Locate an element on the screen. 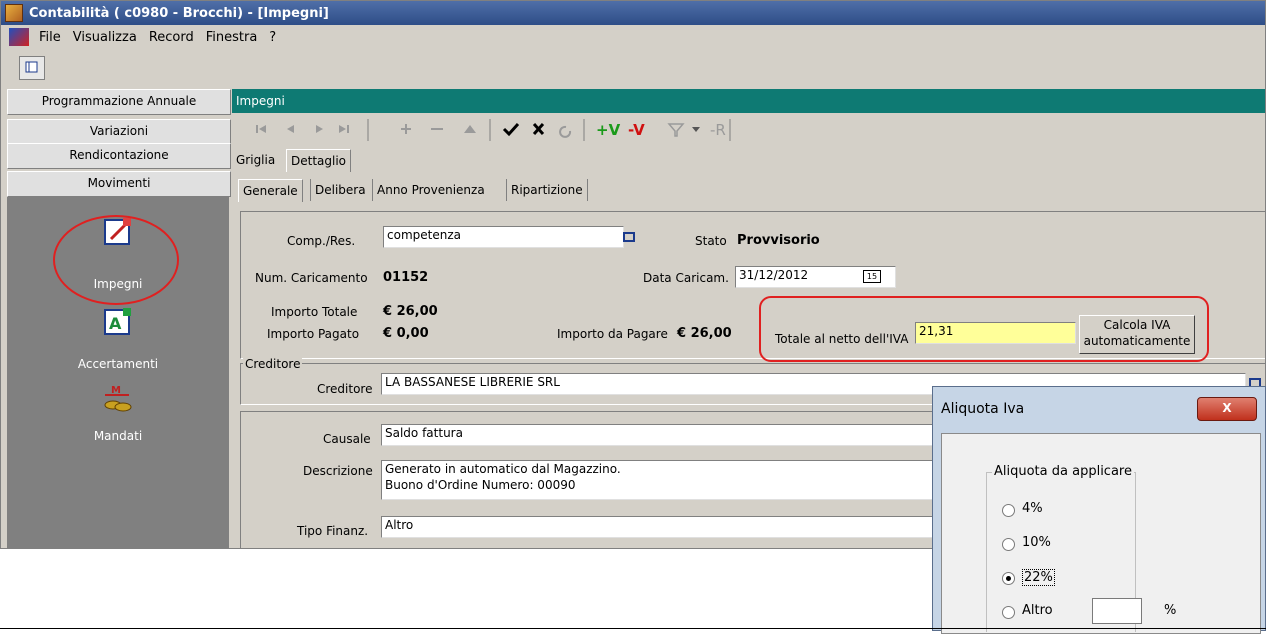 The width and height of the screenshot is (1266, 634). svg-text: A is located at coordinates (115, 323).